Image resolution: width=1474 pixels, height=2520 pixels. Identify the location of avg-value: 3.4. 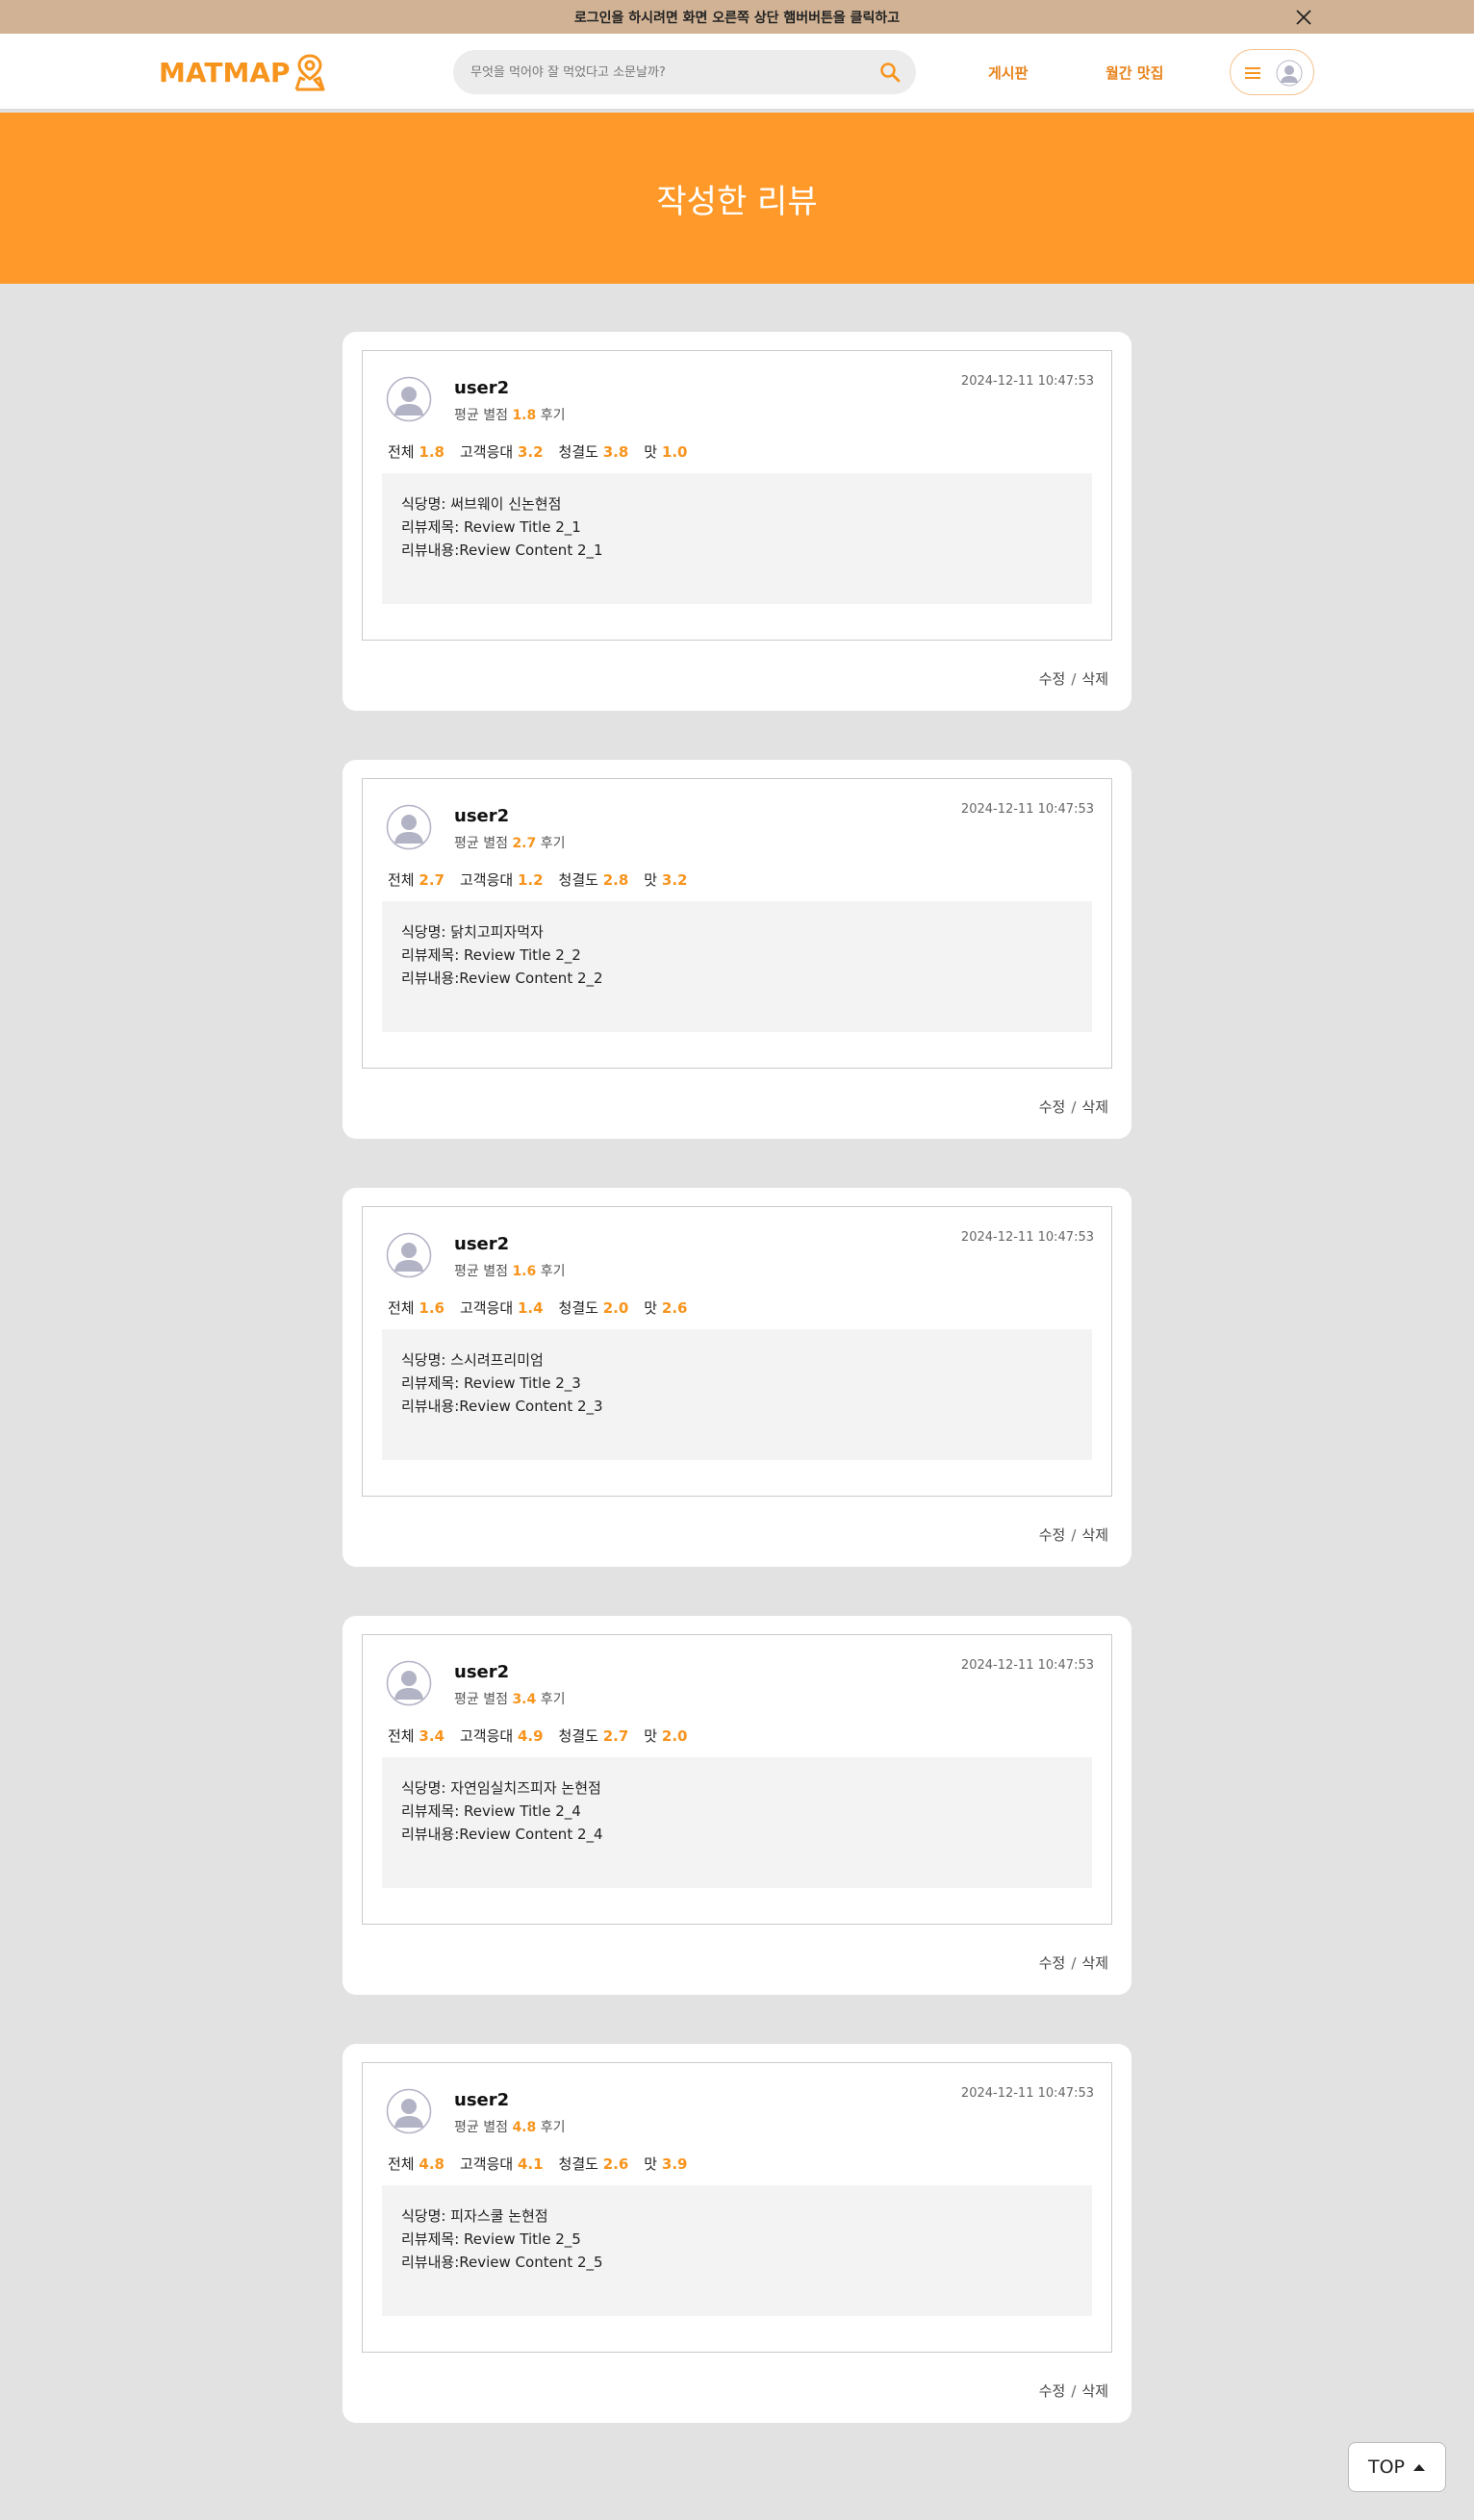
(524, 1700).